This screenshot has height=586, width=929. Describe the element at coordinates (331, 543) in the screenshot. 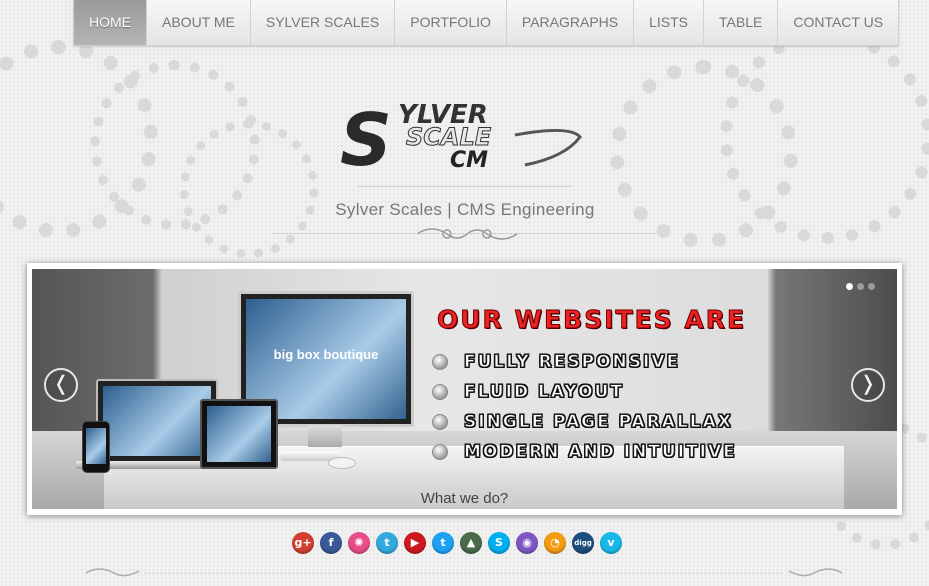

I see `facebook-icon: f` at that location.